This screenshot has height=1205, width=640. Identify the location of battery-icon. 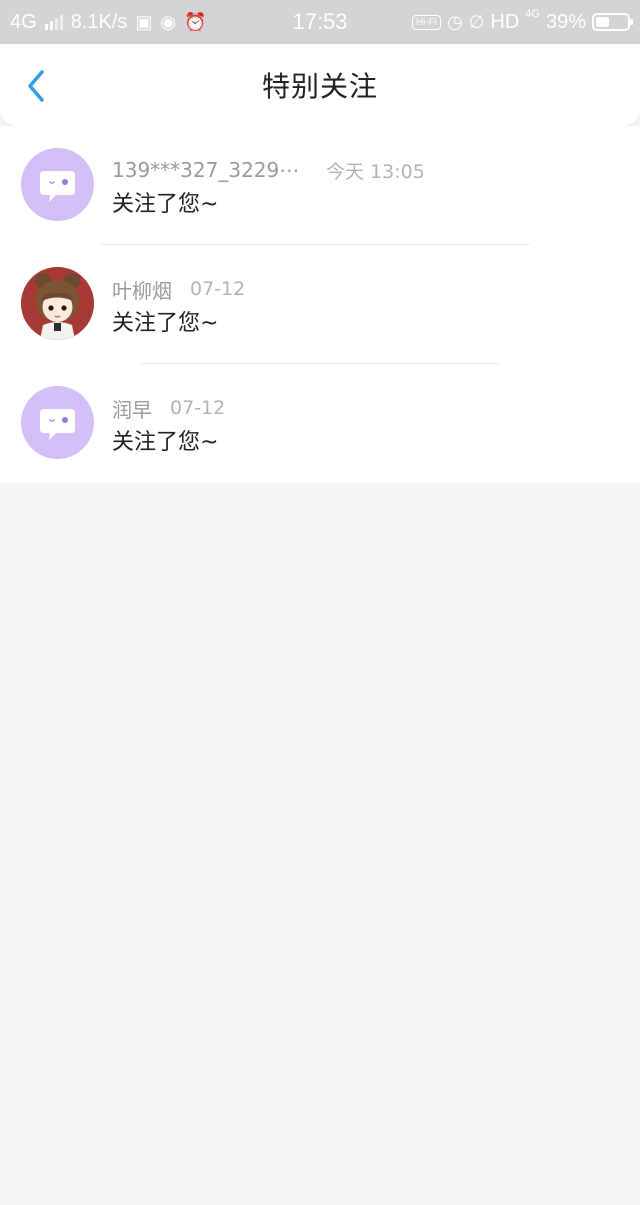
(612, 22).